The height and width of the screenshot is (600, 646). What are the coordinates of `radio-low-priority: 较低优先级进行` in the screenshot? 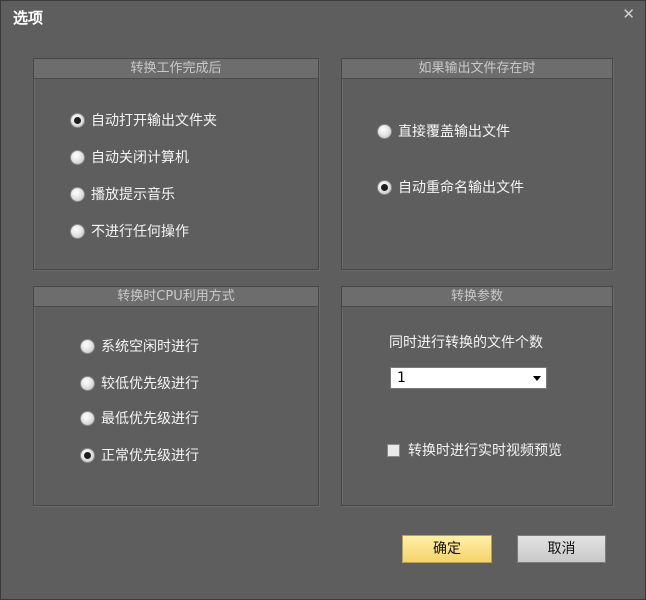 It's located at (139, 383).